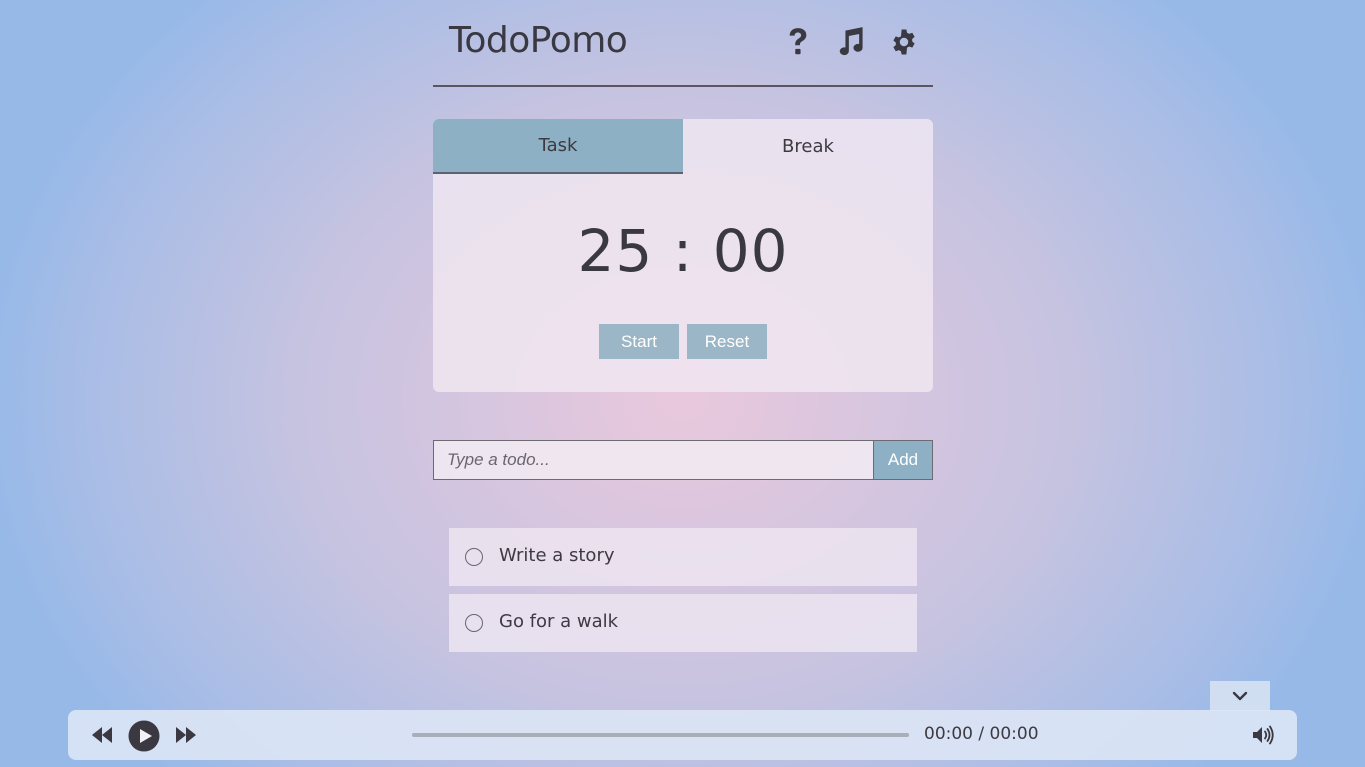  Describe the element at coordinates (683, 251) in the screenshot. I see `timer-display: 25 : 00` at that location.